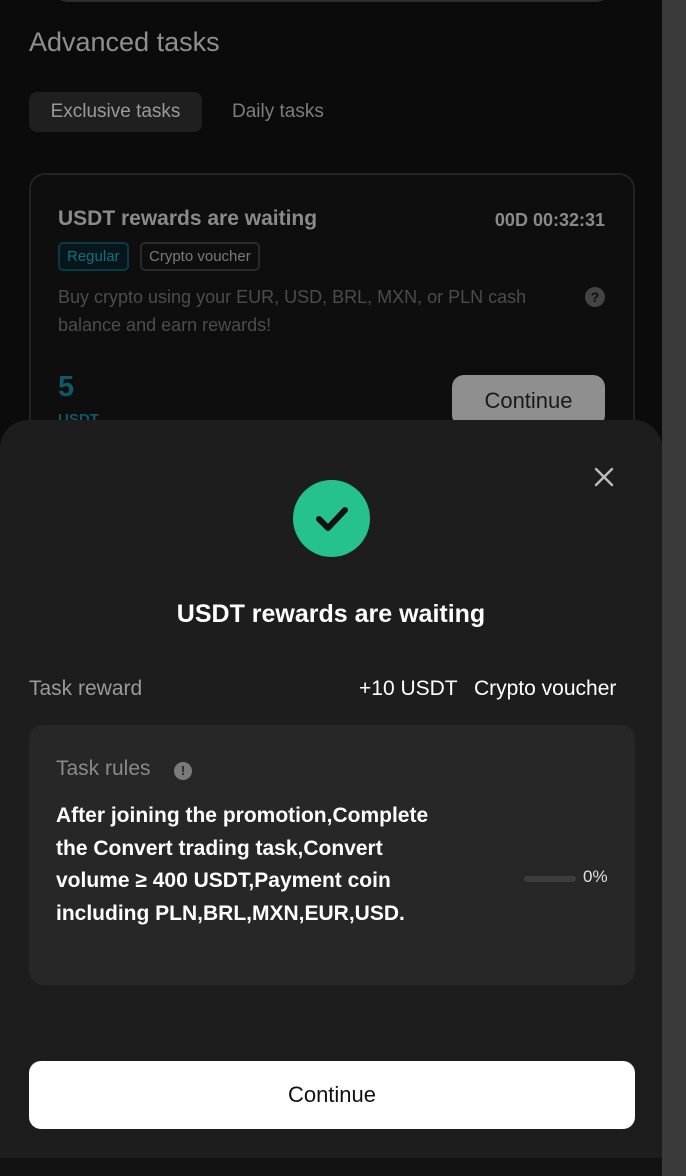 Image resolution: width=686 pixels, height=1176 pixels. What do you see at coordinates (188, 218) in the screenshot?
I see `task-card-title: USDT rewards are waiting` at bounding box center [188, 218].